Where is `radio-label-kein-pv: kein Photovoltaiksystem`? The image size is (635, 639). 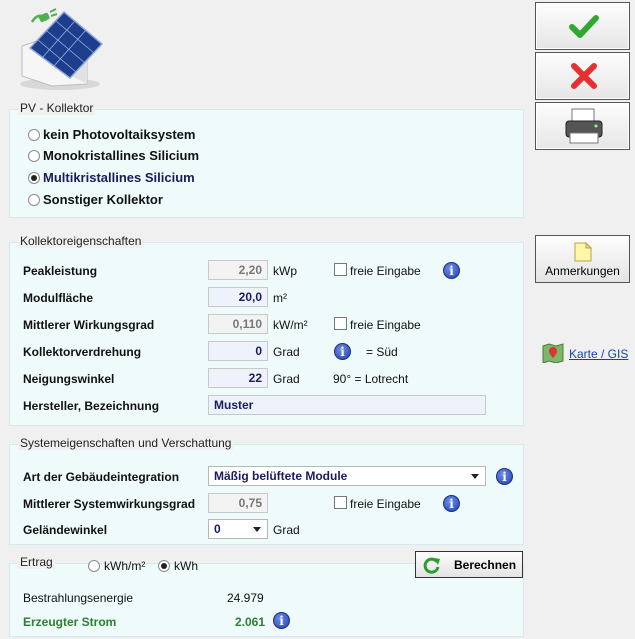
radio-label-kein-pv: kein Photovoltaiksystem is located at coordinates (119, 134).